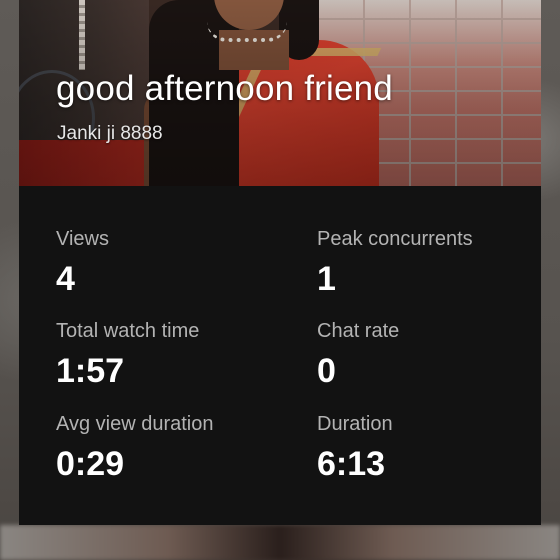  Describe the element at coordinates (82, 239) in the screenshot. I see `stat-label: Views` at that location.